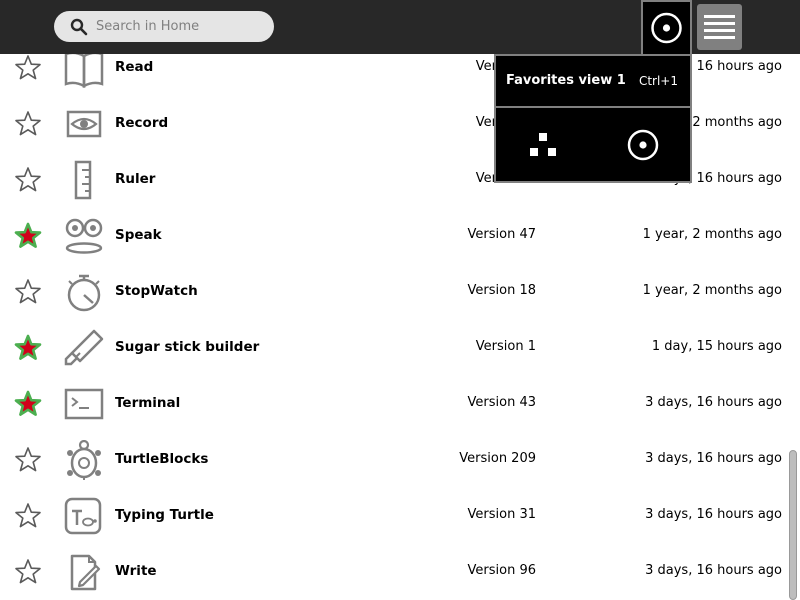 This screenshot has width=800, height=600. Describe the element at coordinates (793, 525) in the screenshot. I see `scrollbar-thumb` at that location.